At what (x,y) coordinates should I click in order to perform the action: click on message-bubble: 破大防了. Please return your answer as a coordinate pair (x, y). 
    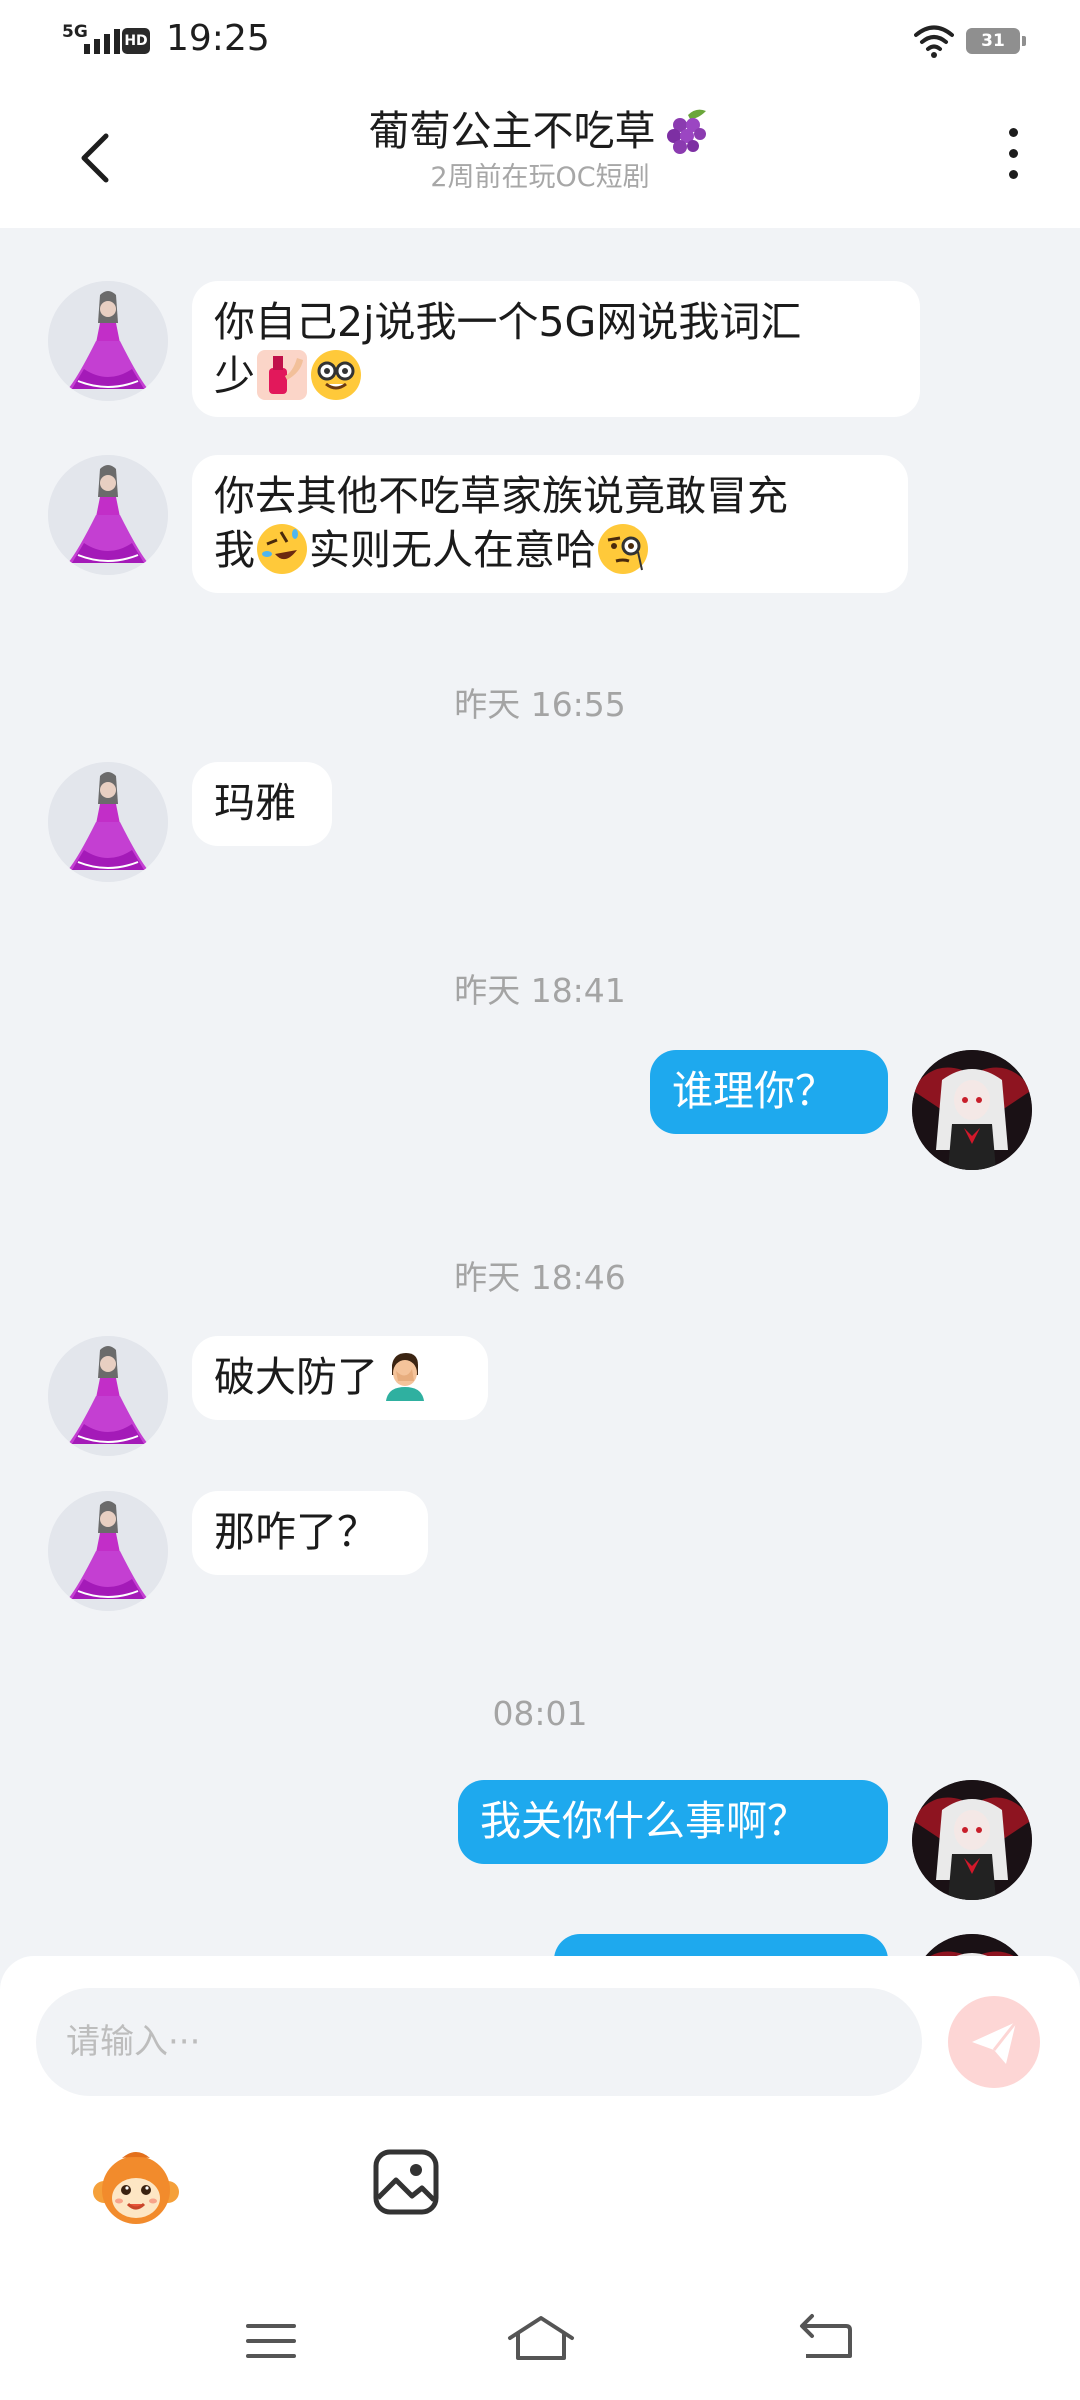
    Looking at the image, I should click on (340, 1378).